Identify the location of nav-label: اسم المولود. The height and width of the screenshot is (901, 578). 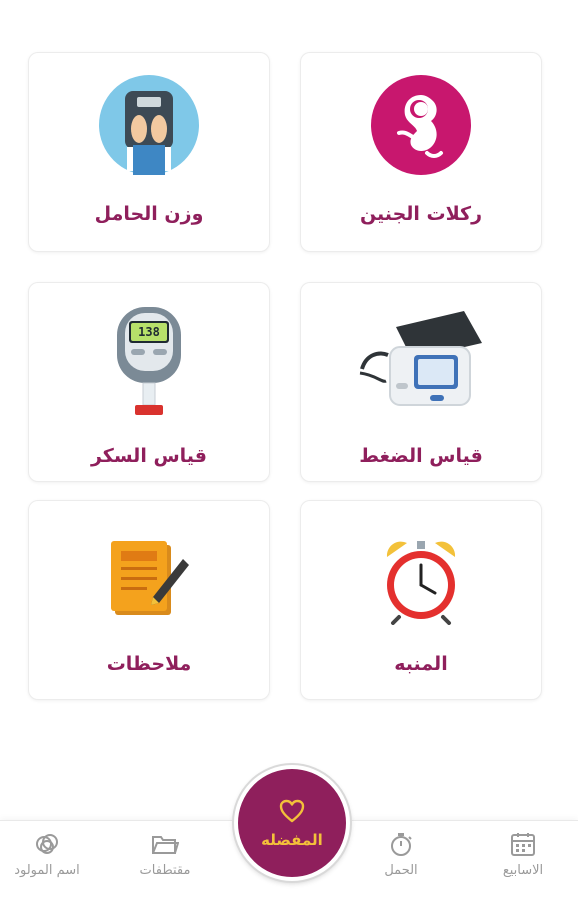
(47, 870).